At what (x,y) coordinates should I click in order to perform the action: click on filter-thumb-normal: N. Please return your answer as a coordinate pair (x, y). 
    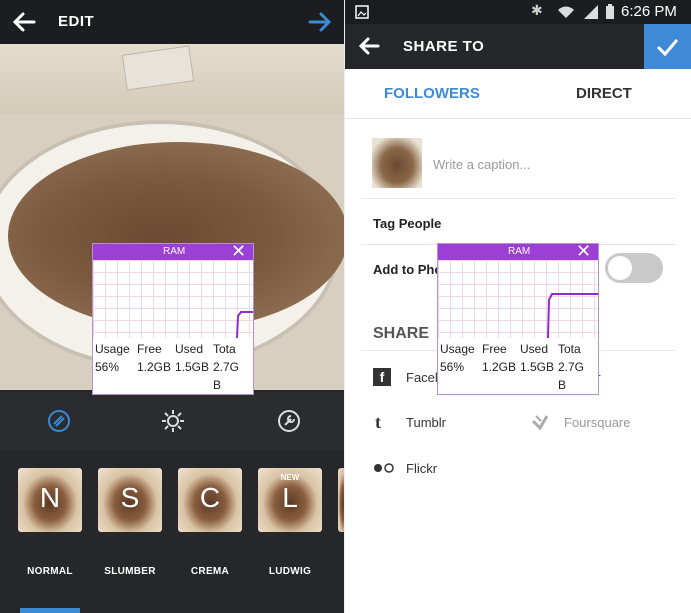
    Looking at the image, I should click on (50, 500).